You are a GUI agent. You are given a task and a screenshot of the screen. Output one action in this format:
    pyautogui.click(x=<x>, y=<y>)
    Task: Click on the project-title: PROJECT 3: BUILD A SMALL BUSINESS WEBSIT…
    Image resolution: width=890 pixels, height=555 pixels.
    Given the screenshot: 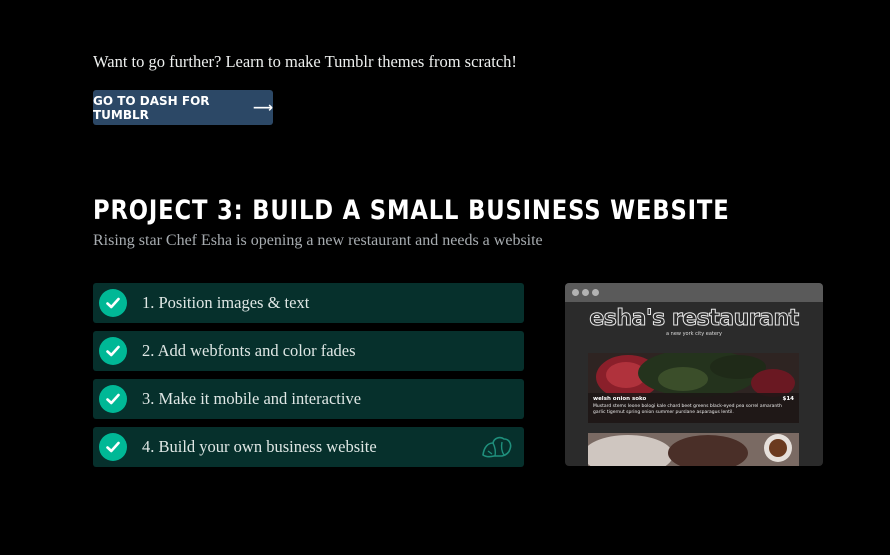 What is the action you would take?
    pyautogui.click(x=411, y=210)
    